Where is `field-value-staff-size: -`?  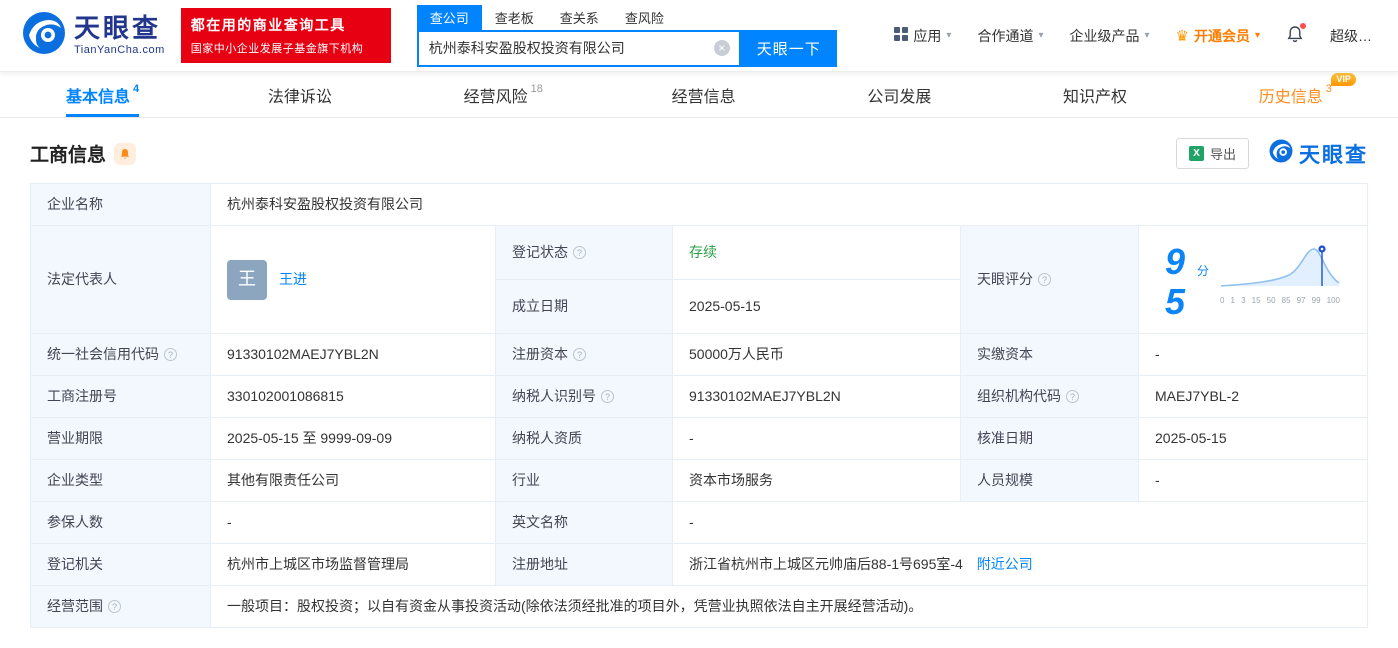
field-value-staff-size: - is located at coordinates (1253, 481).